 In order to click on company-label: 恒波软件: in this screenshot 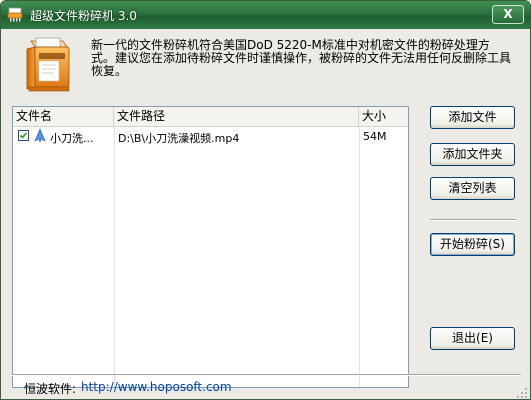, I will do `click(50, 389)`.